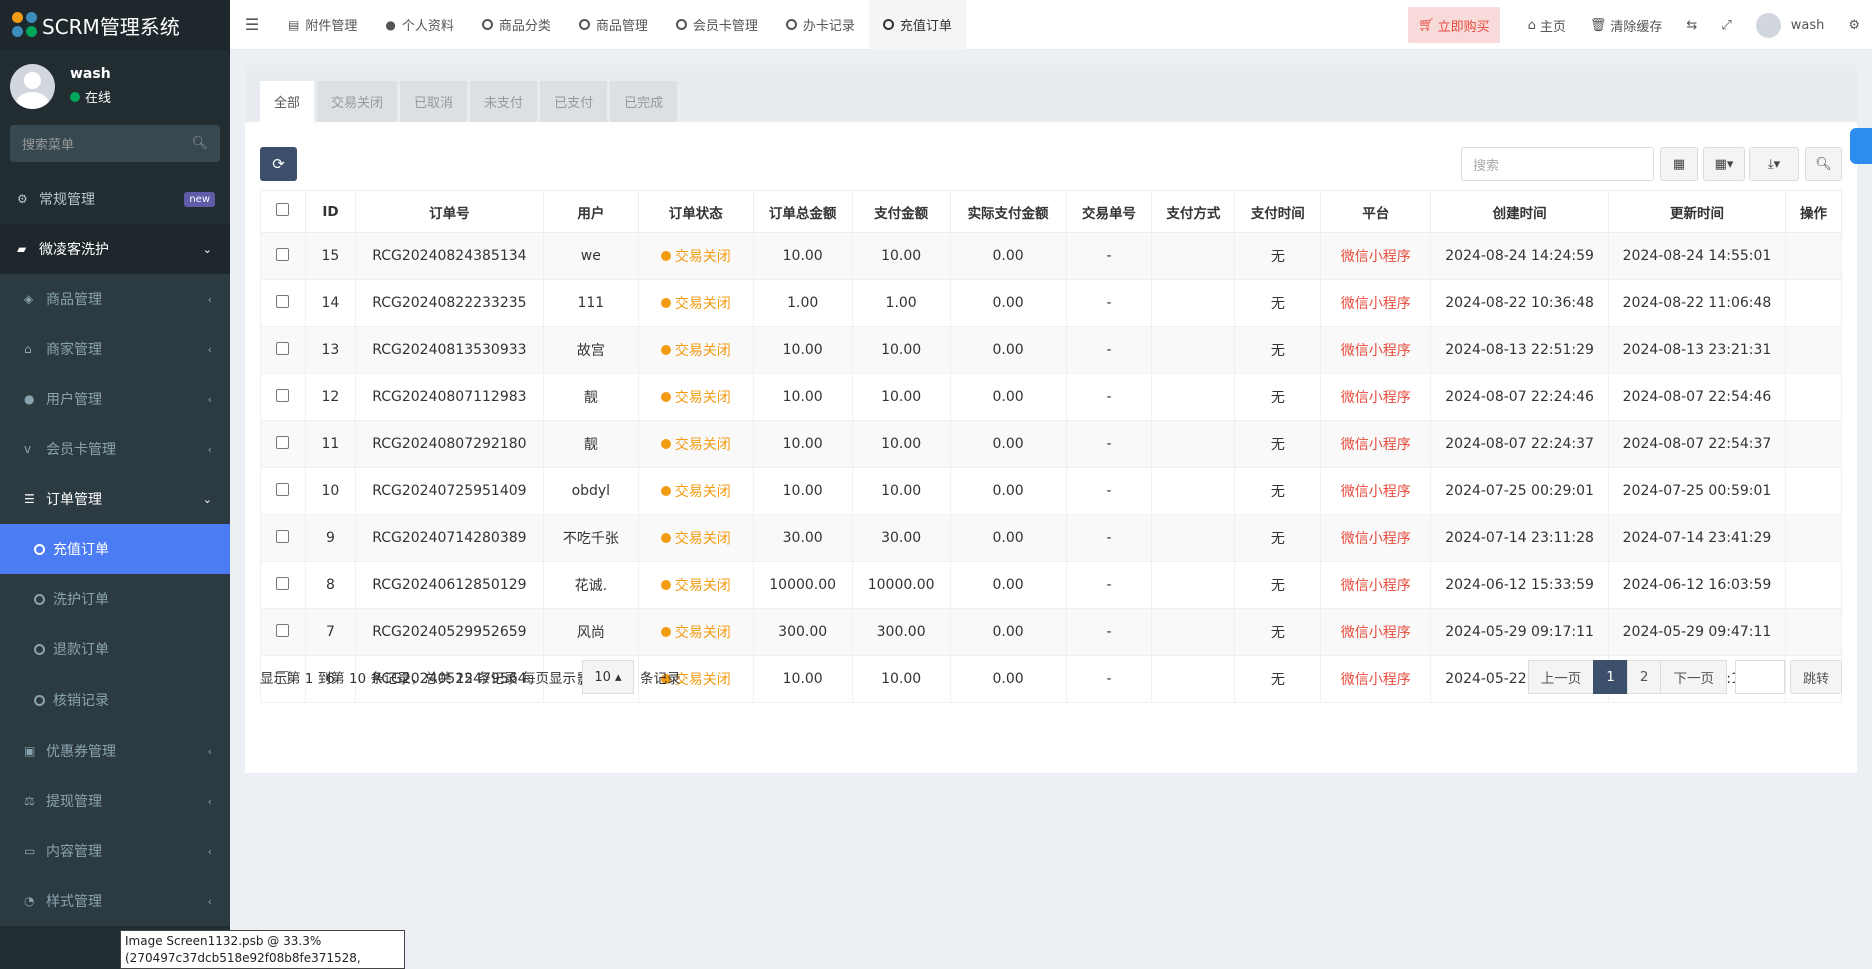  What do you see at coordinates (115, 349) in the screenshot?
I see `sidebar-item-merchant: ⌂ 商家管理 ‹` at bounding box center [115, 349].